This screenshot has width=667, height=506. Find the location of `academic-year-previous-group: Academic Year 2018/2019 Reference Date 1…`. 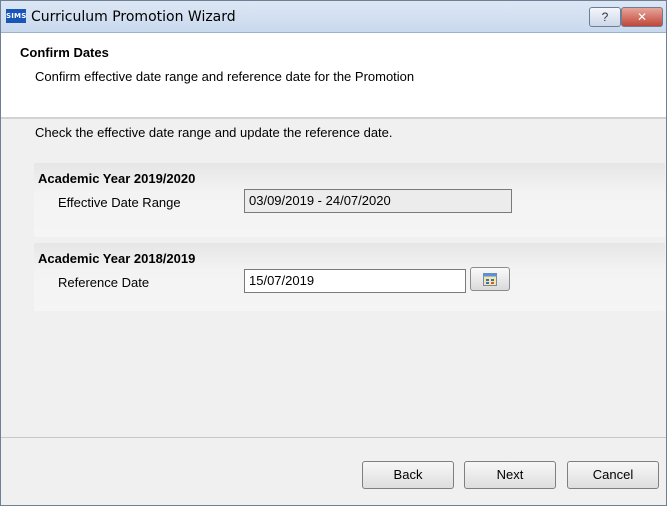

academic-year-previous-group: Academic Year 2018/2019 Reference Date 1… is located at coordinates (349, 277).